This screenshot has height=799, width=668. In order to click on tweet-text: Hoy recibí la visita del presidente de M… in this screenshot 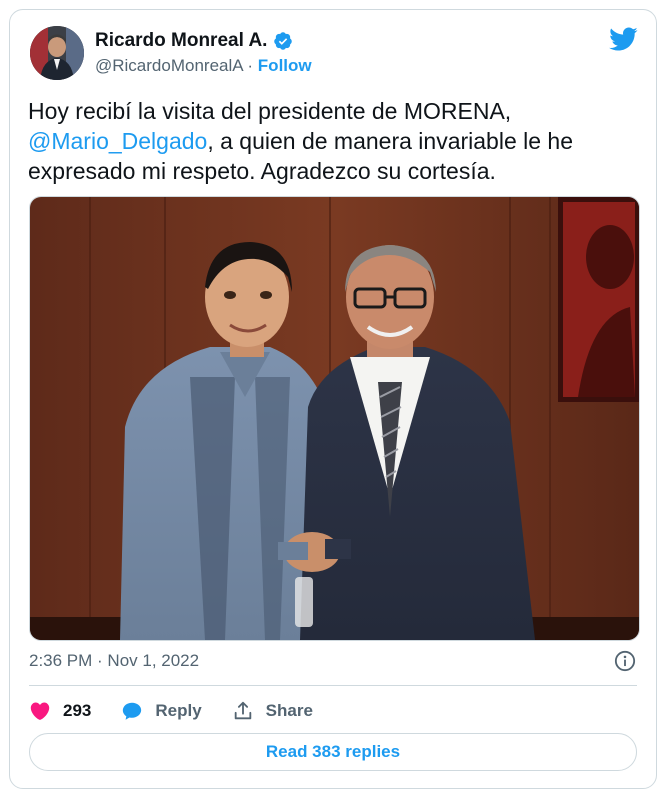, I will do `click(328, 141)`.